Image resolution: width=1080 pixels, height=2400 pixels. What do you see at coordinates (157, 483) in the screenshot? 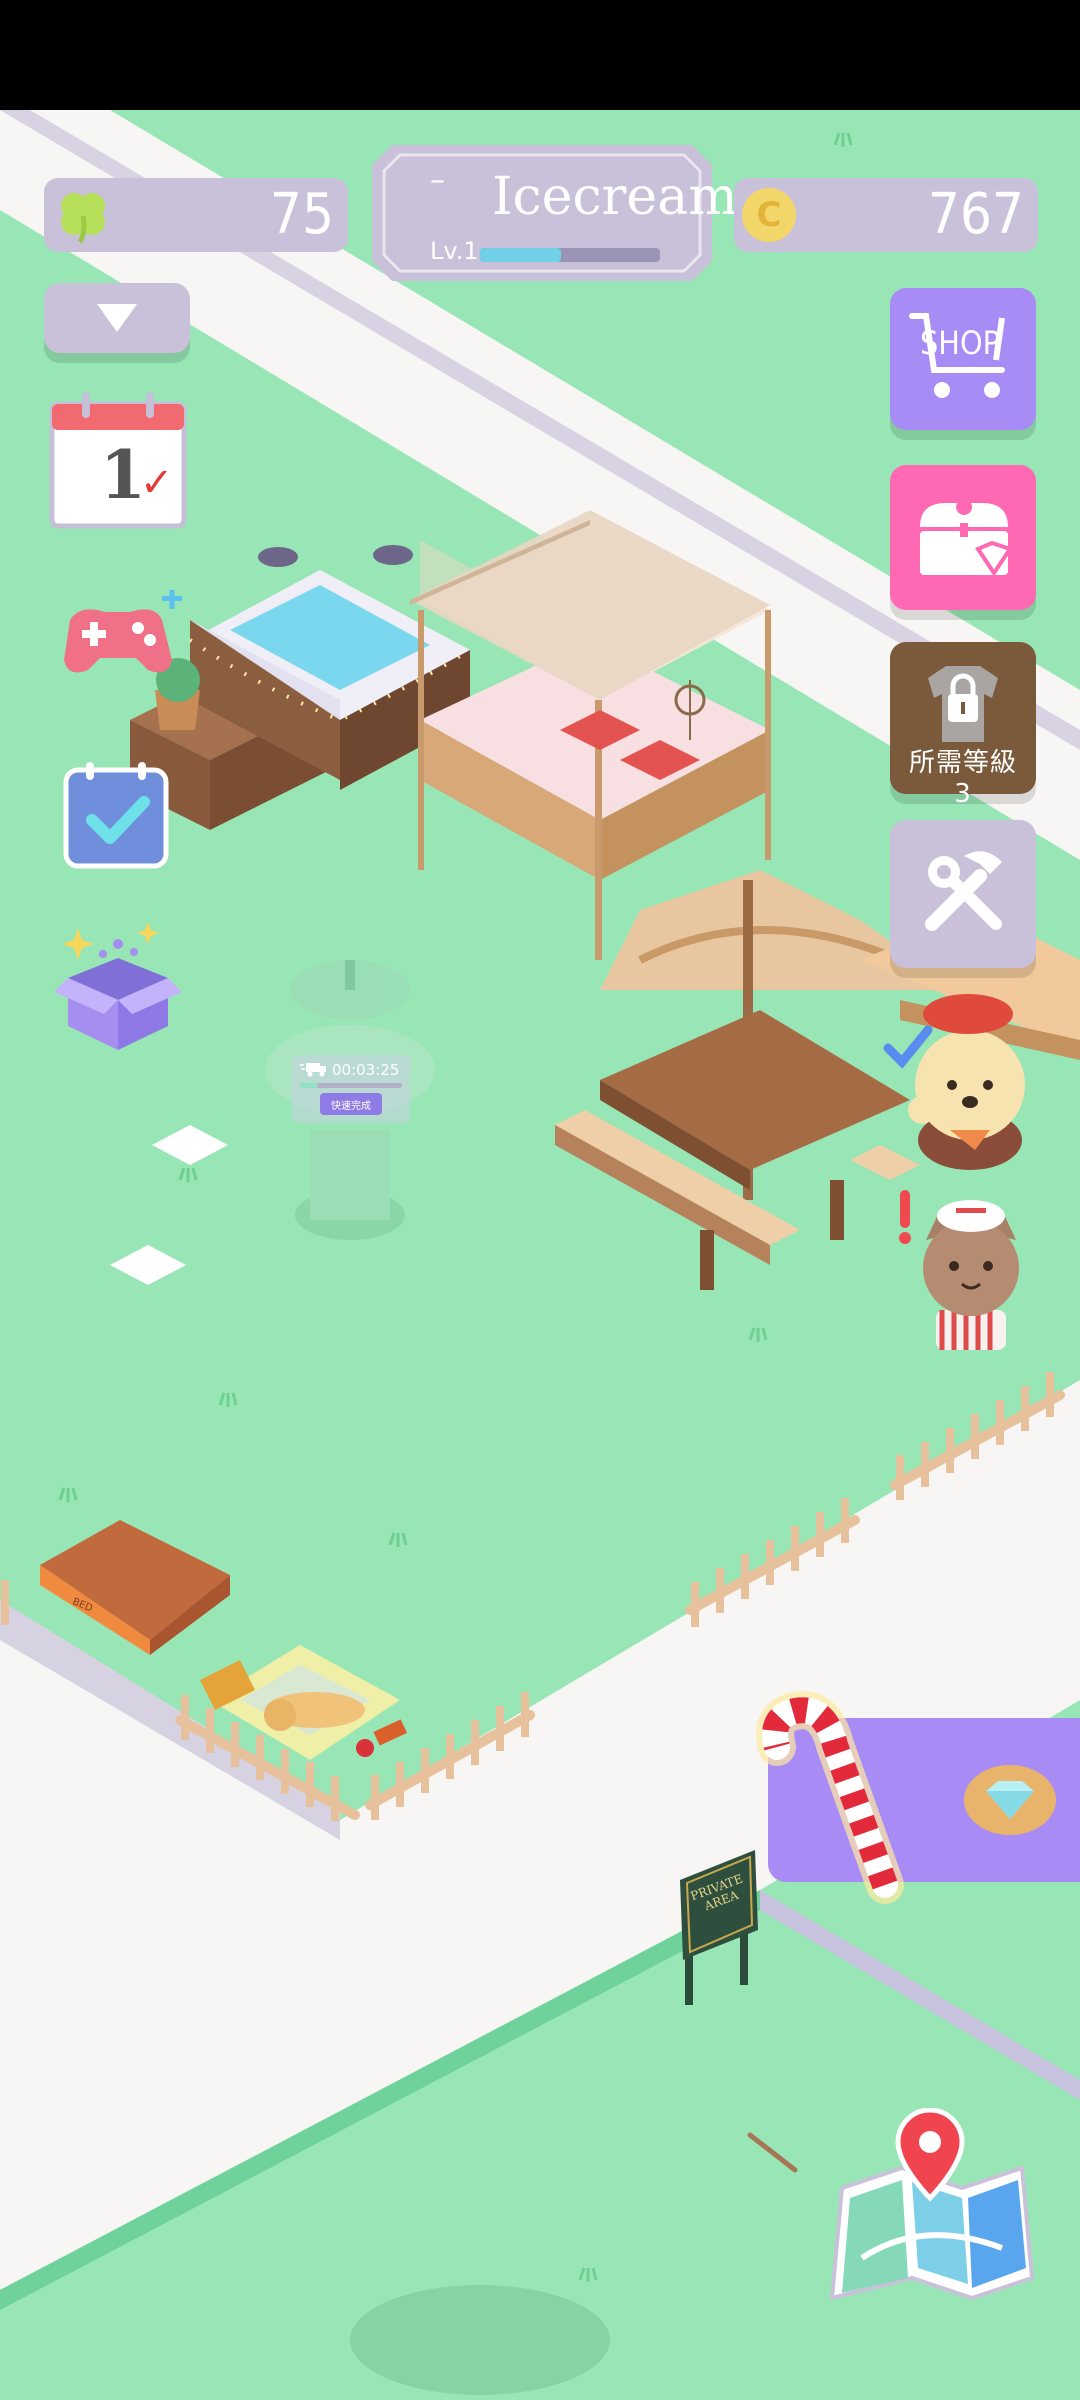
I see `calendar-check: ✓` at bounding box center [157, 483].